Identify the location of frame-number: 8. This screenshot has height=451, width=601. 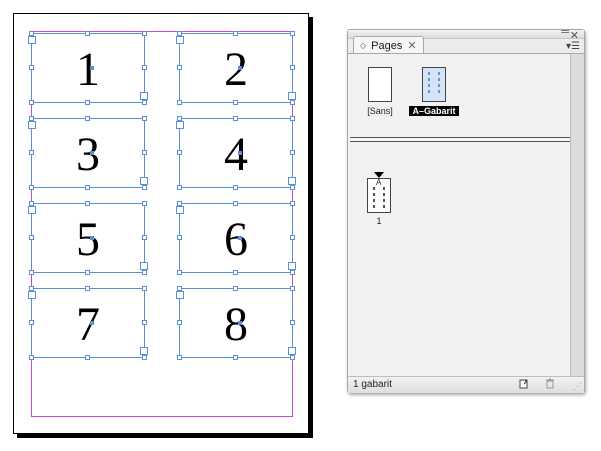
(236, 324).